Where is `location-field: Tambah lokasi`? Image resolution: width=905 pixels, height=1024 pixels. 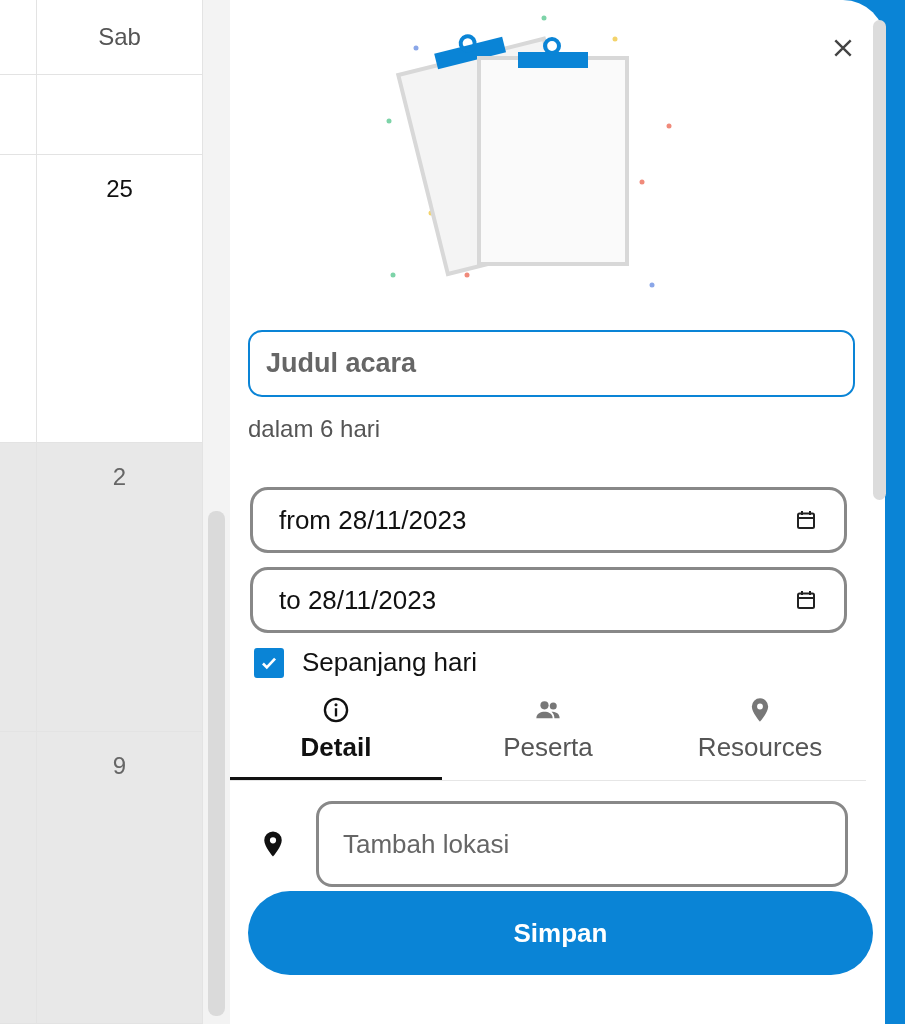 location-field: Tambah lokasi is located at coordinates (582, 844).